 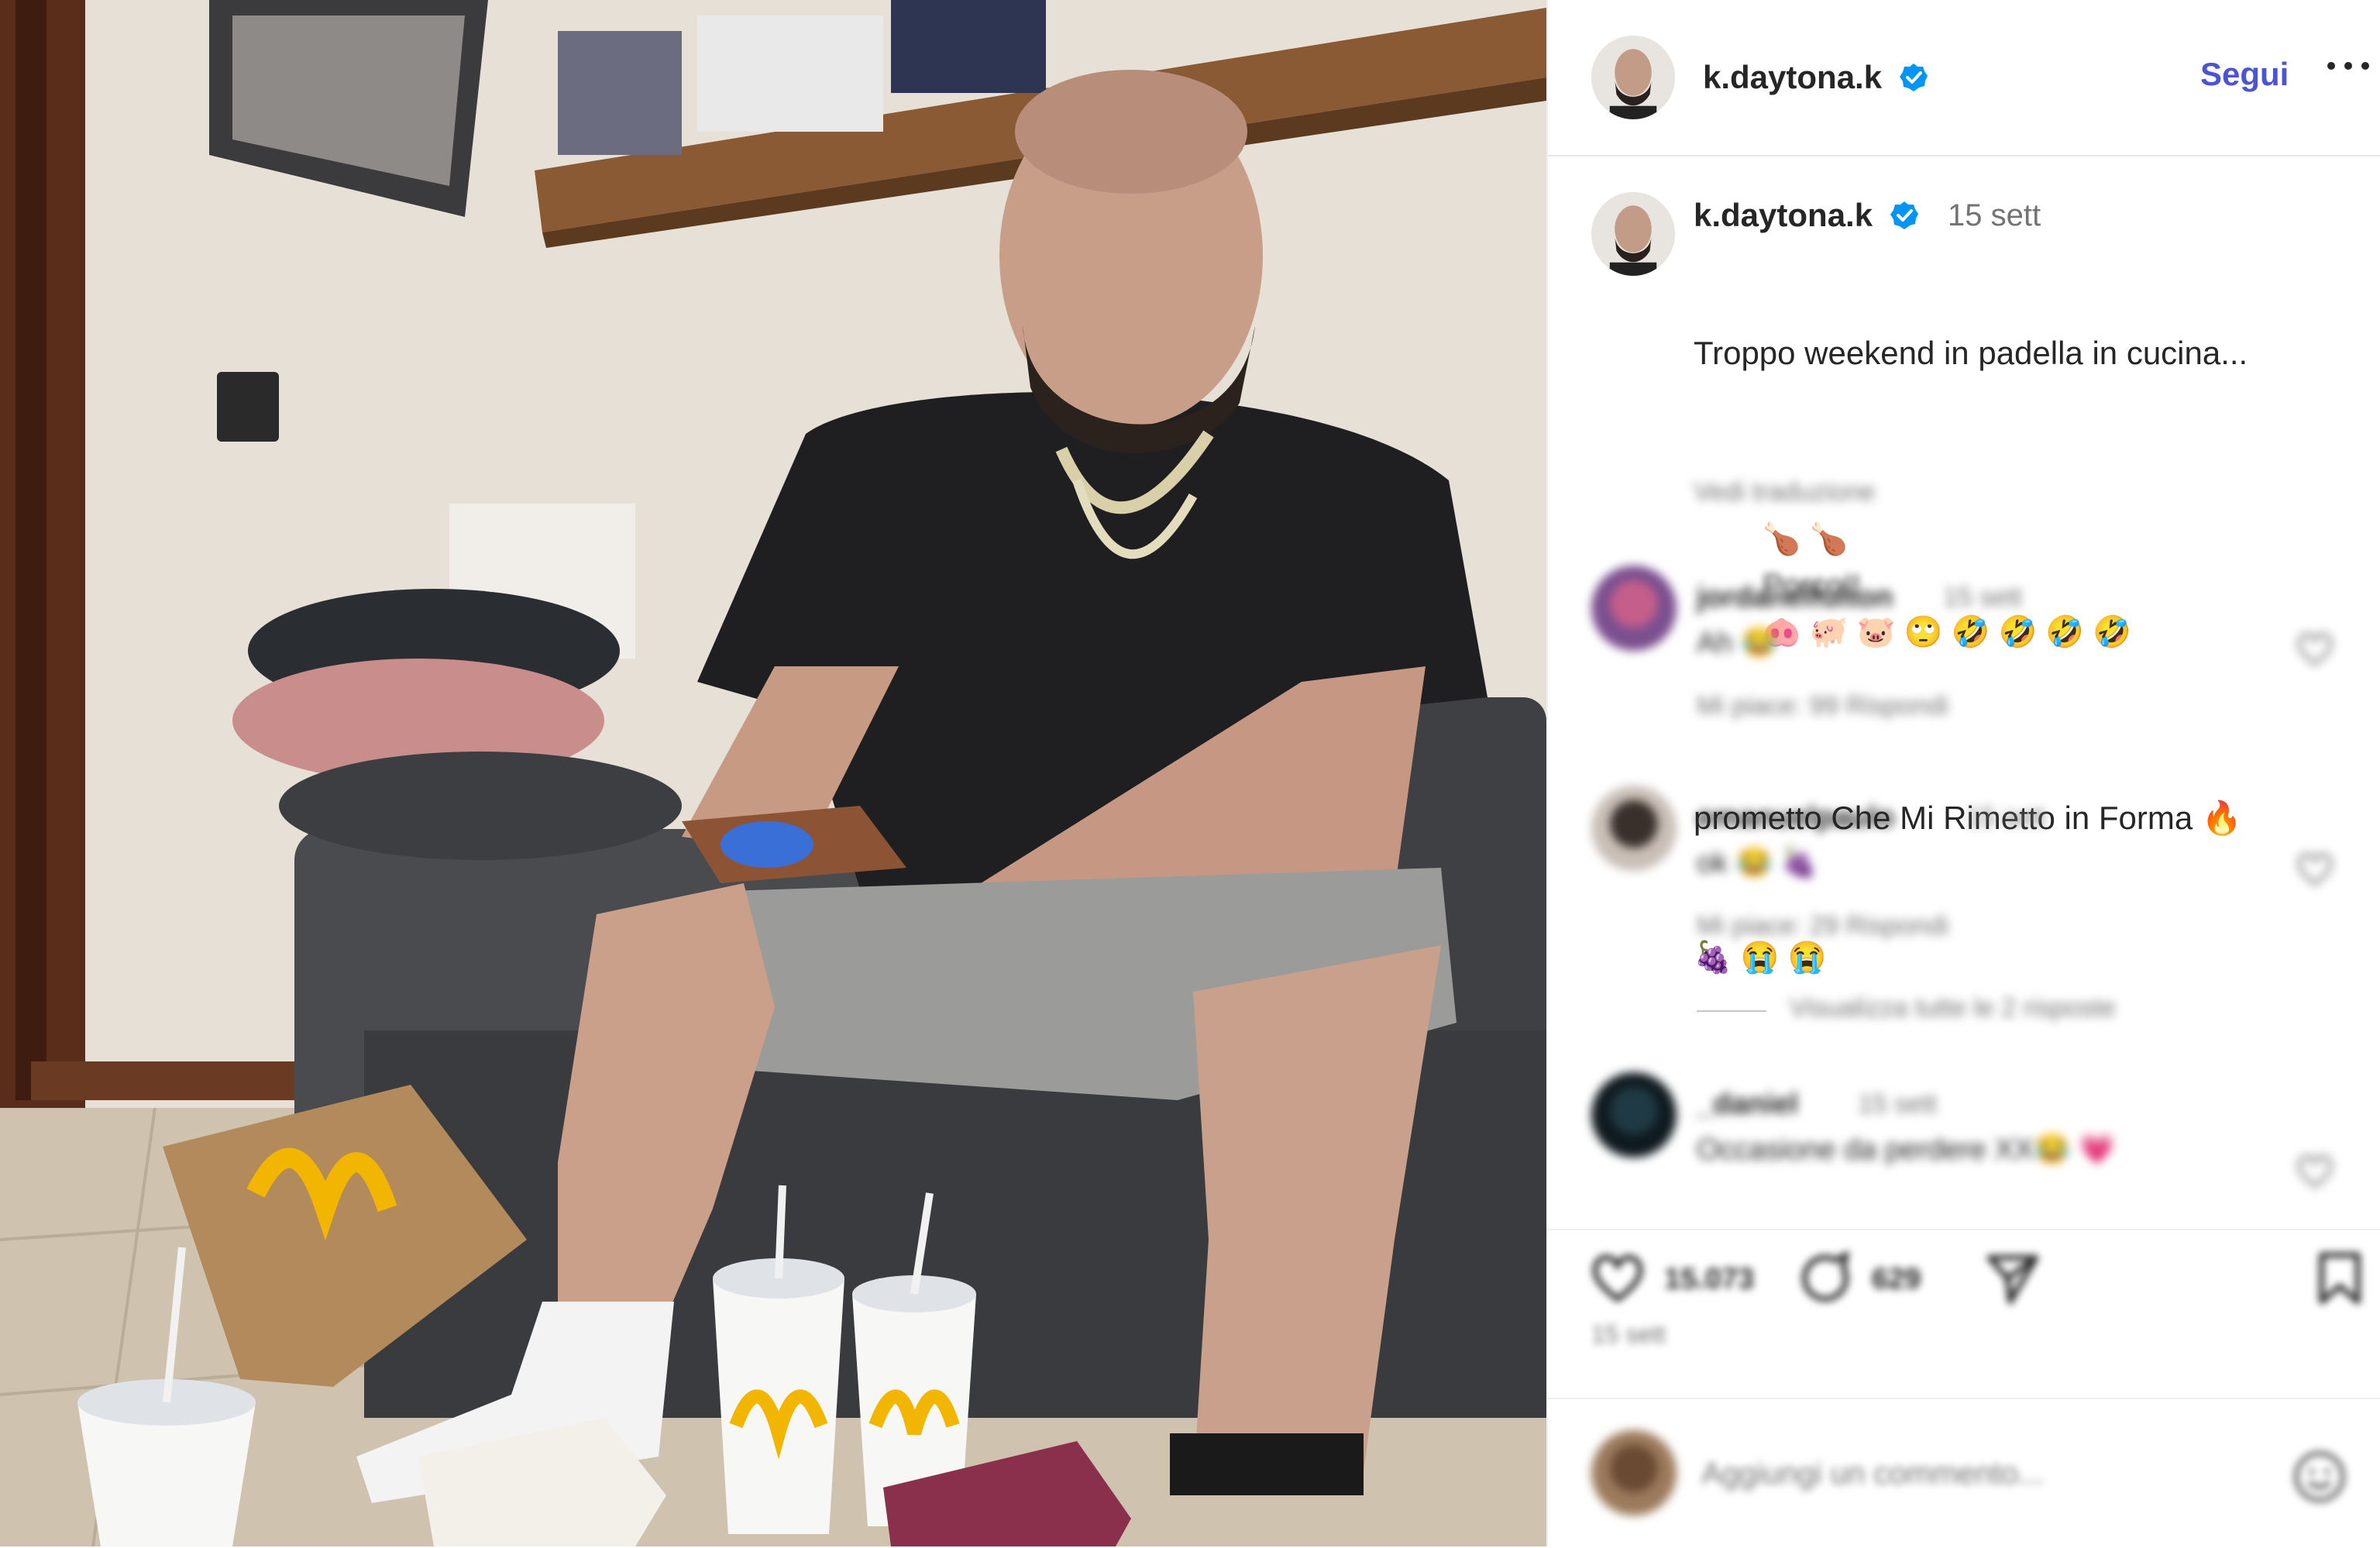 I want to click on caption-emoji: 🍗 🍗, so click(x=1806, y=539).